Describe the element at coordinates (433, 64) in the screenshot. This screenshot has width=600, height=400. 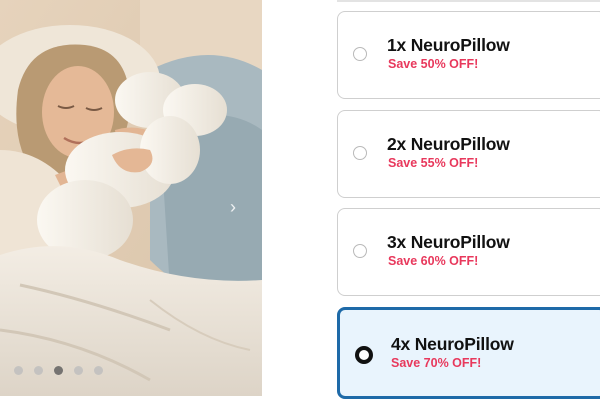
I see `bundle-option-savings: Save 50% OFF!` at that location.